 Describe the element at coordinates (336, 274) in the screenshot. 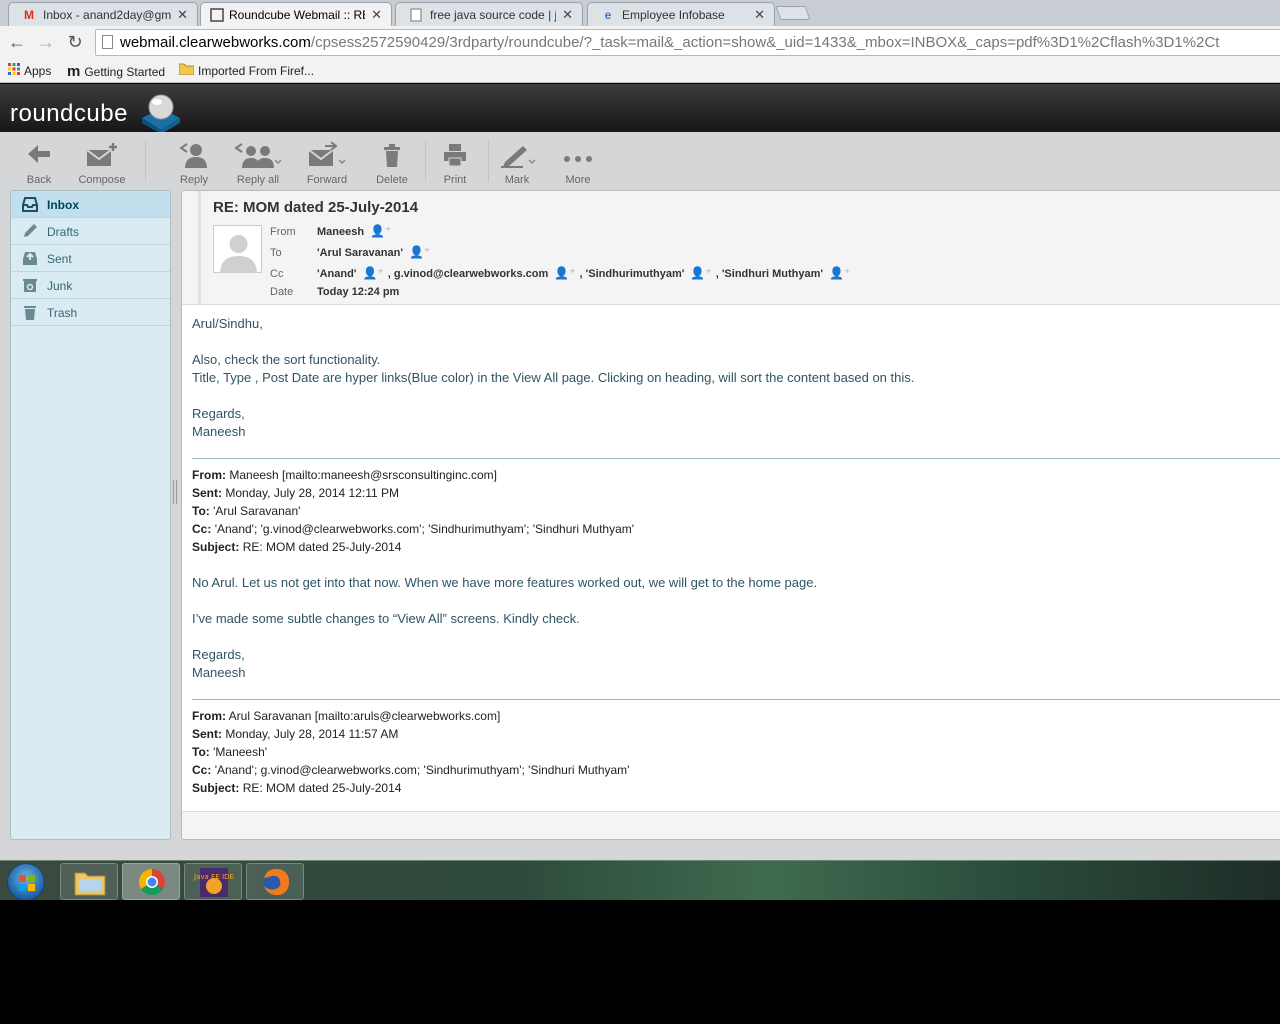

I see `cc-value-1: 'Anand'` at that location.